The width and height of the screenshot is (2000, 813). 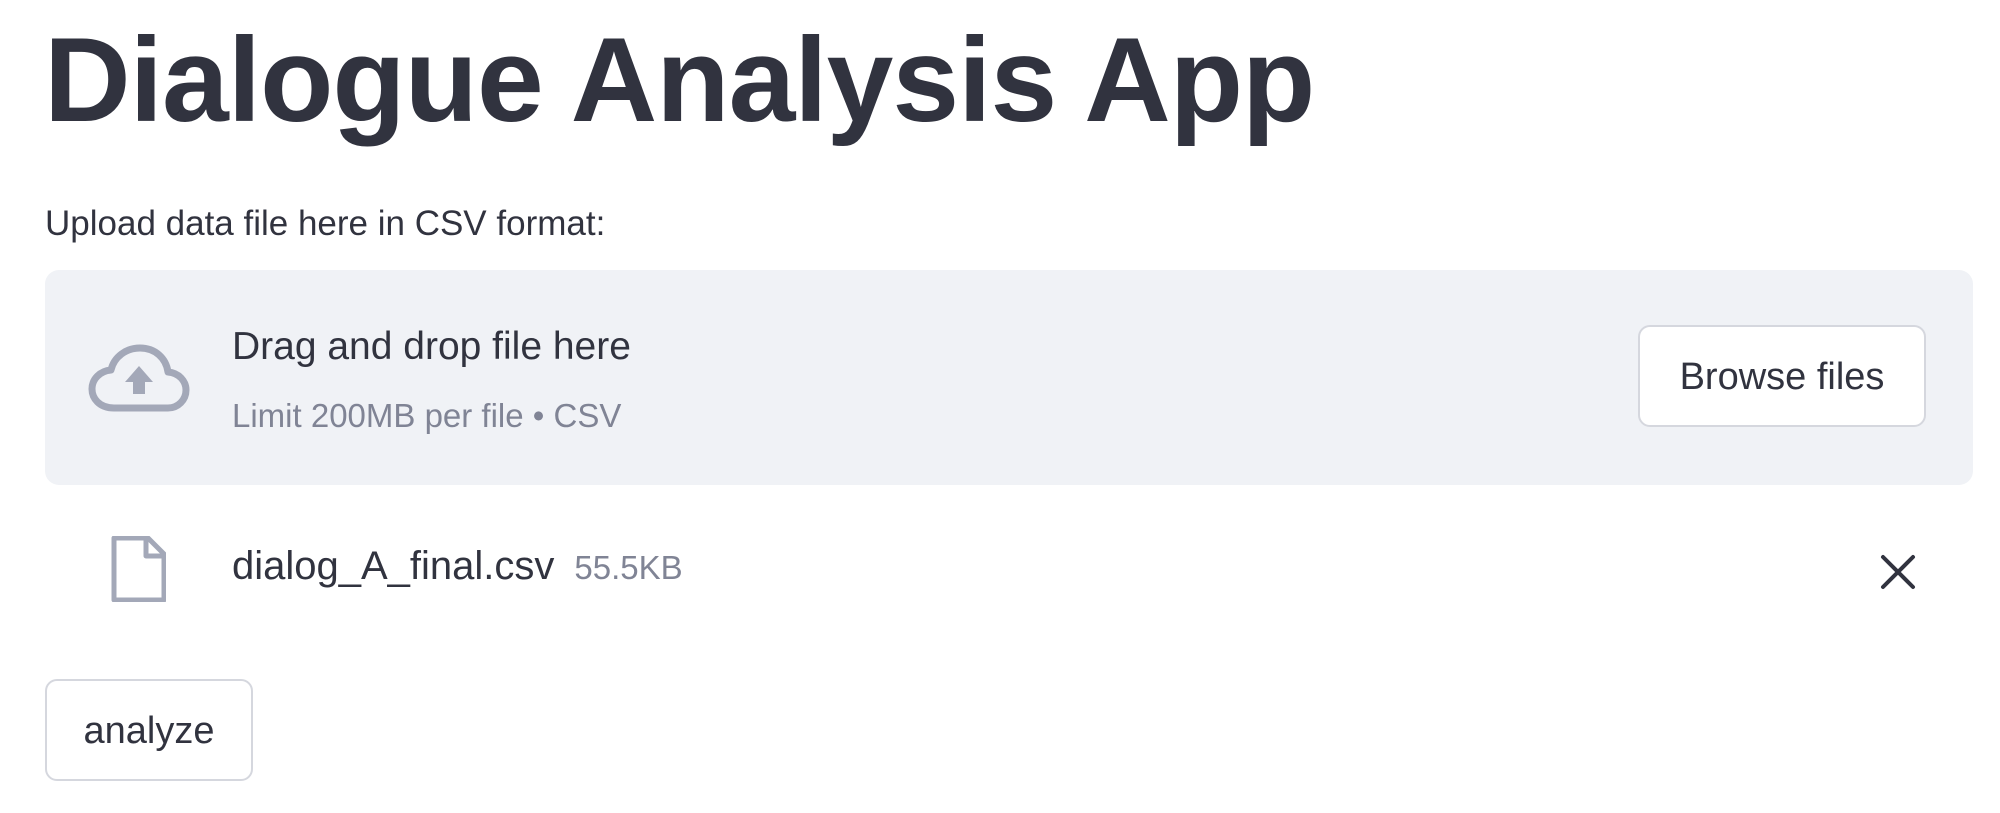 I want to click on uploaded-file: dialog_A_final.csv 55.5KB, so click(x=457, y=567).